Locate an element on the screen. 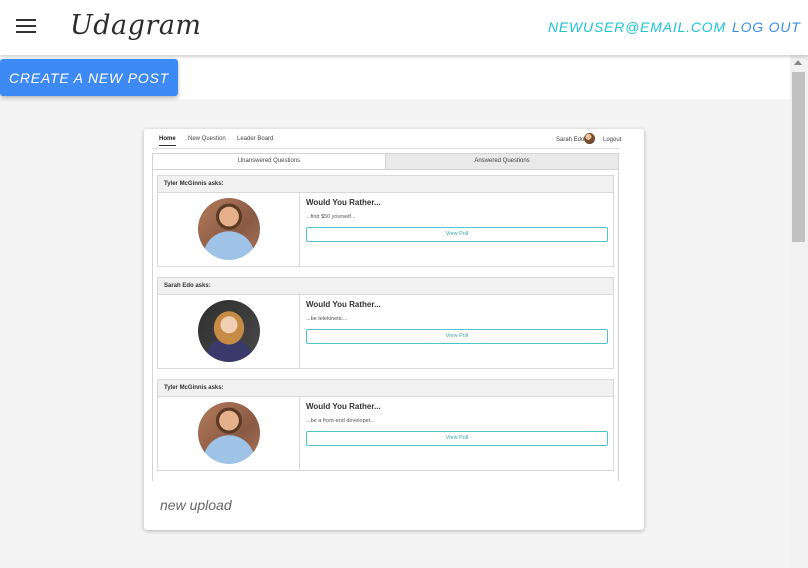 This screenshot has height=568, width=808. question-author: Sarah Edo asks: is located at coordinates (385, 286).